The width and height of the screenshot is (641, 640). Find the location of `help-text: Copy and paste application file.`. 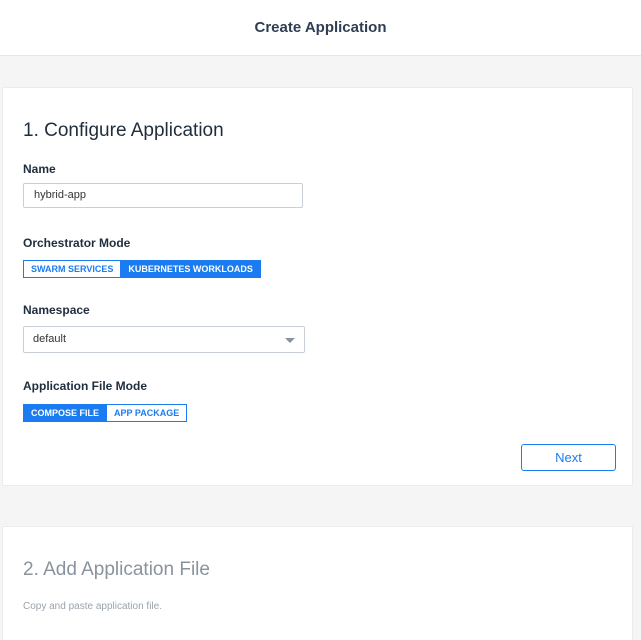

help-text: Copy and paste application file. is located at coordinates (92, 606).